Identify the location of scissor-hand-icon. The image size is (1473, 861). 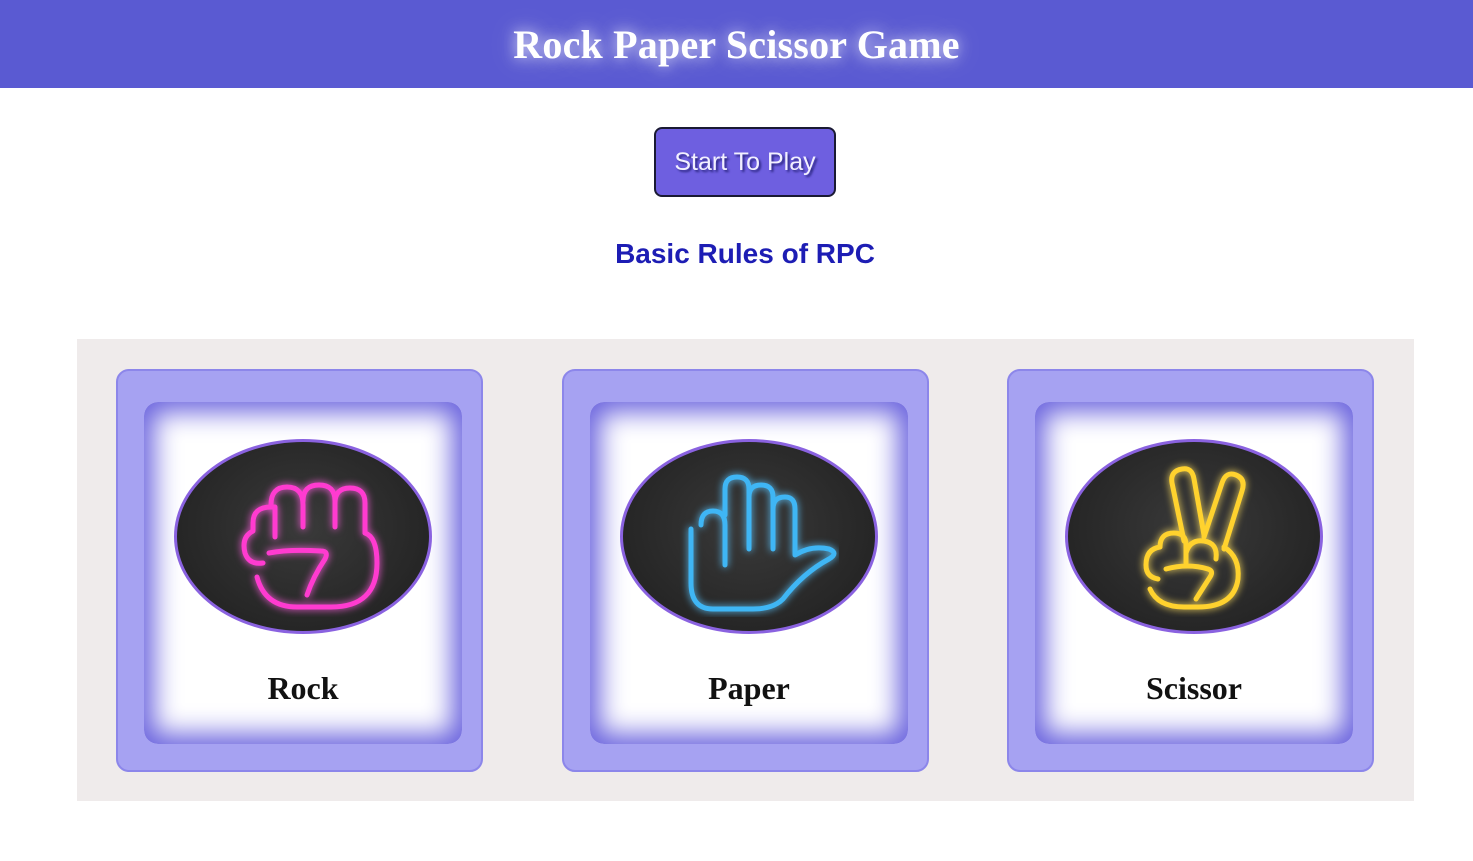
(1194, 537).